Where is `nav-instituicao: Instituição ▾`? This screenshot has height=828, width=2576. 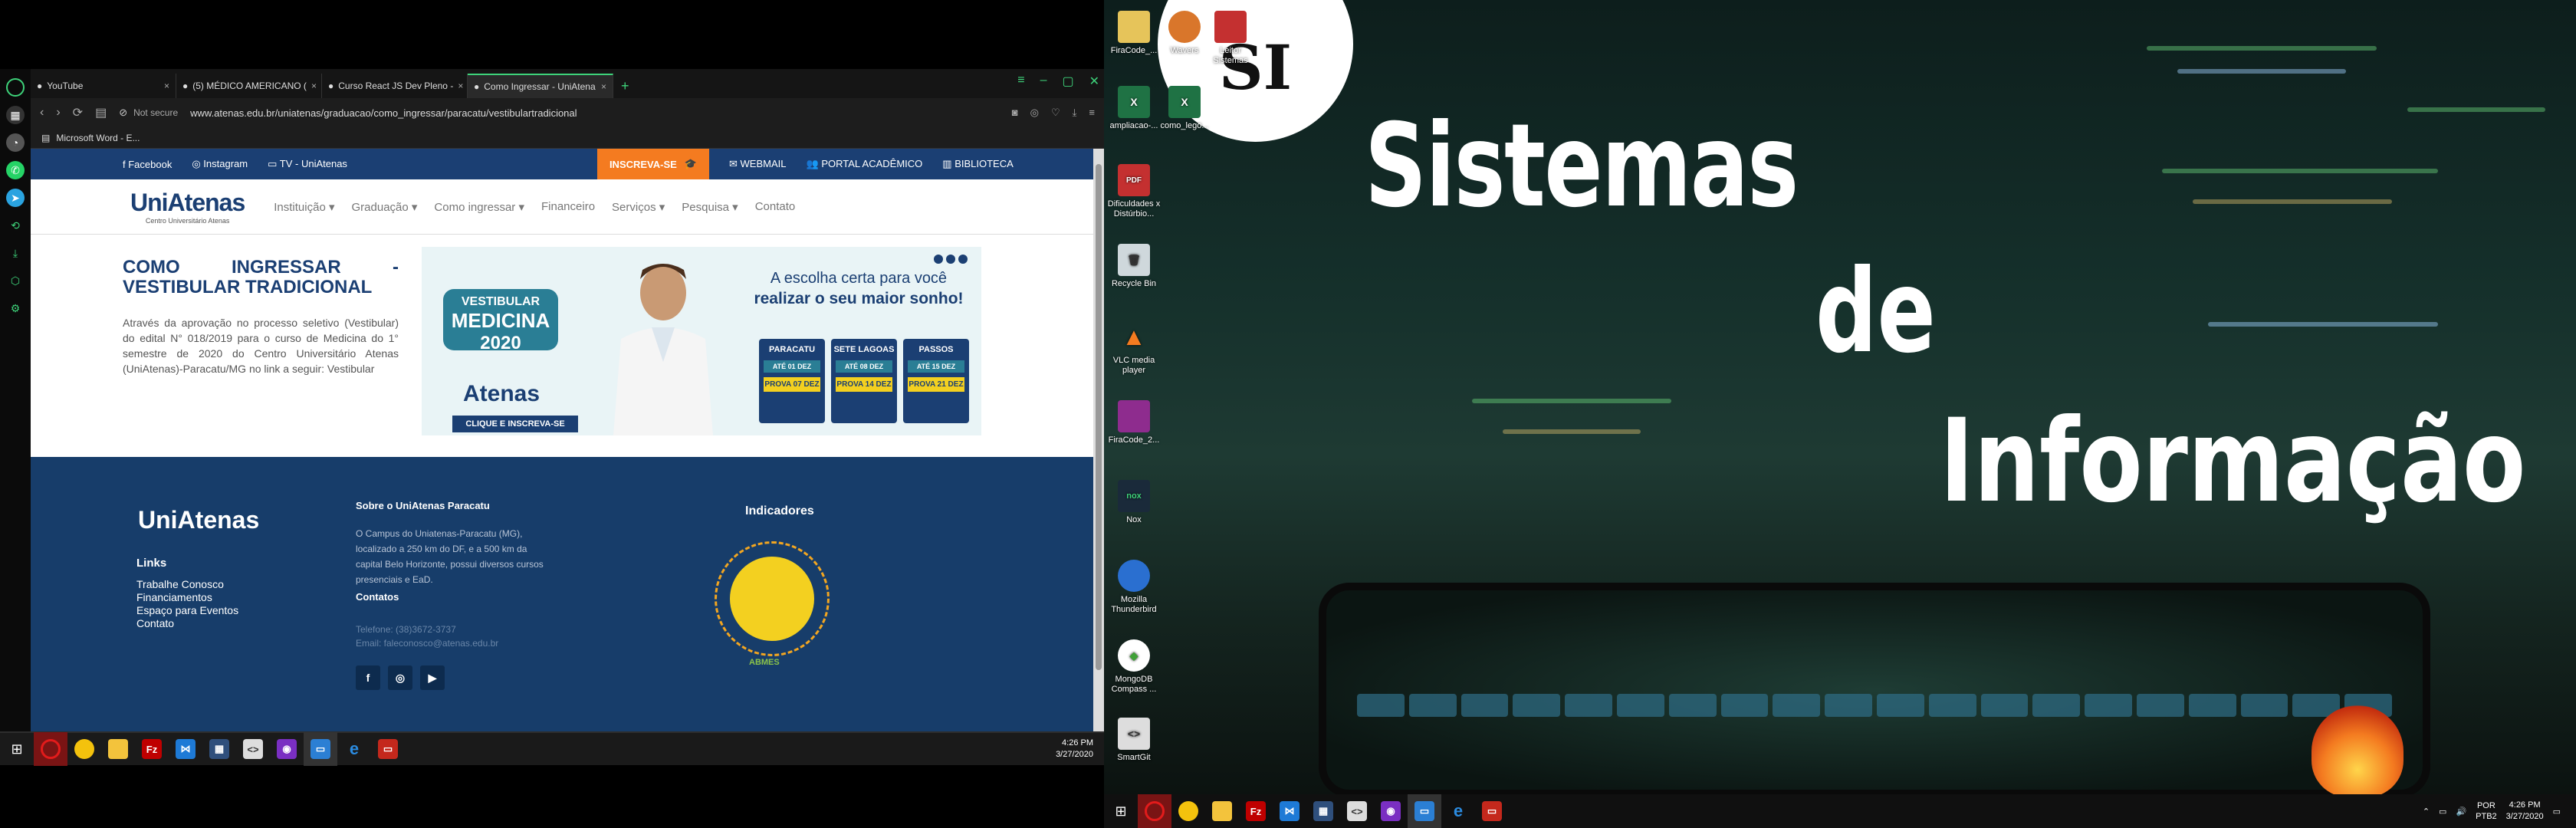
nav-instituicao: Instituição ▾ is located at coordinates (304, 207).